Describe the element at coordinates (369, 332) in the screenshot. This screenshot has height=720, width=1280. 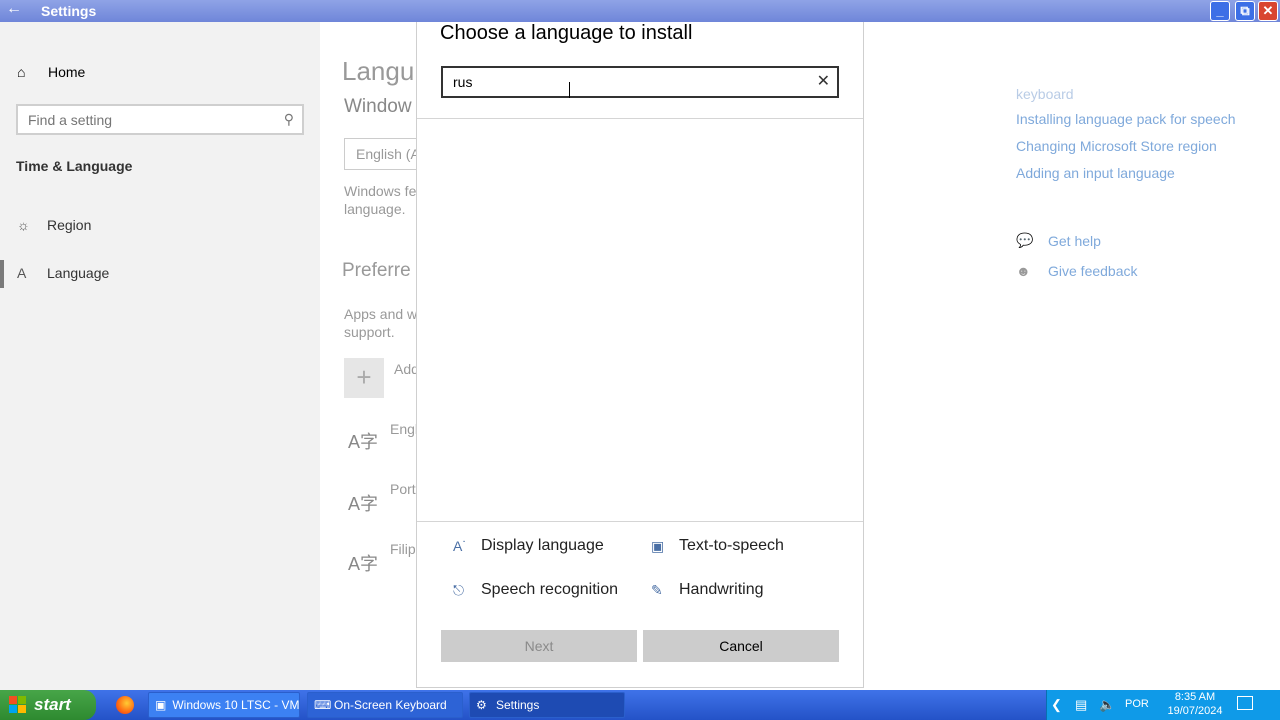
I see `description-text: support.` at that location.